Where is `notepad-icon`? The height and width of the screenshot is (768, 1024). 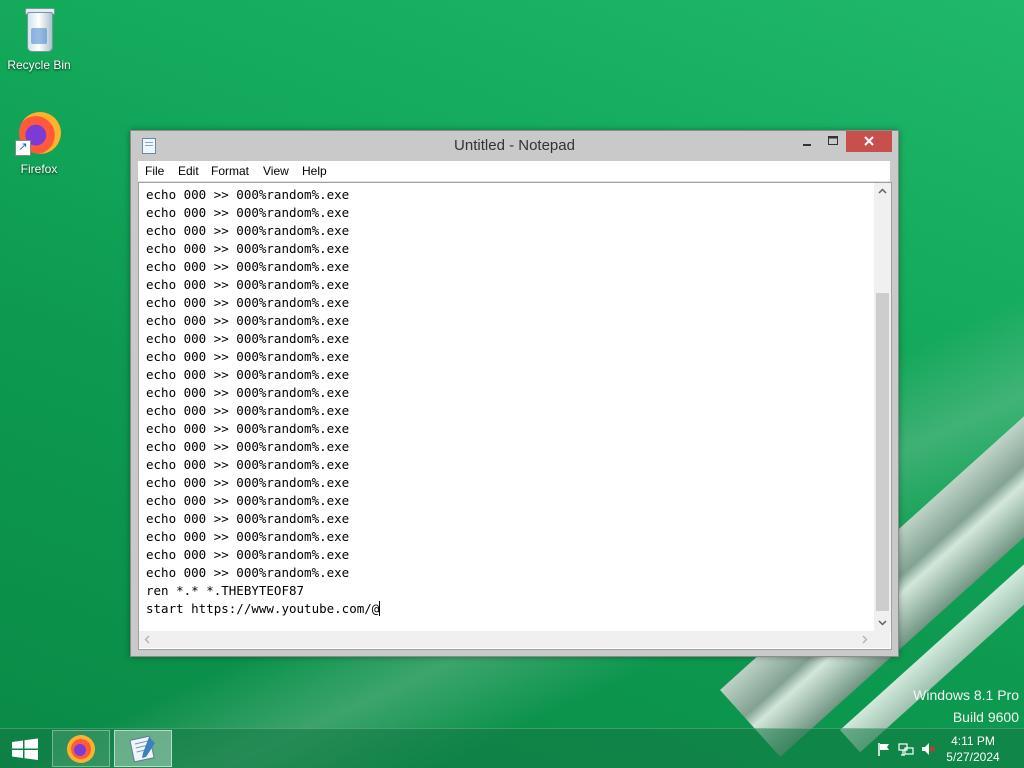
notepad-icon is located at coordinates (142, 749).